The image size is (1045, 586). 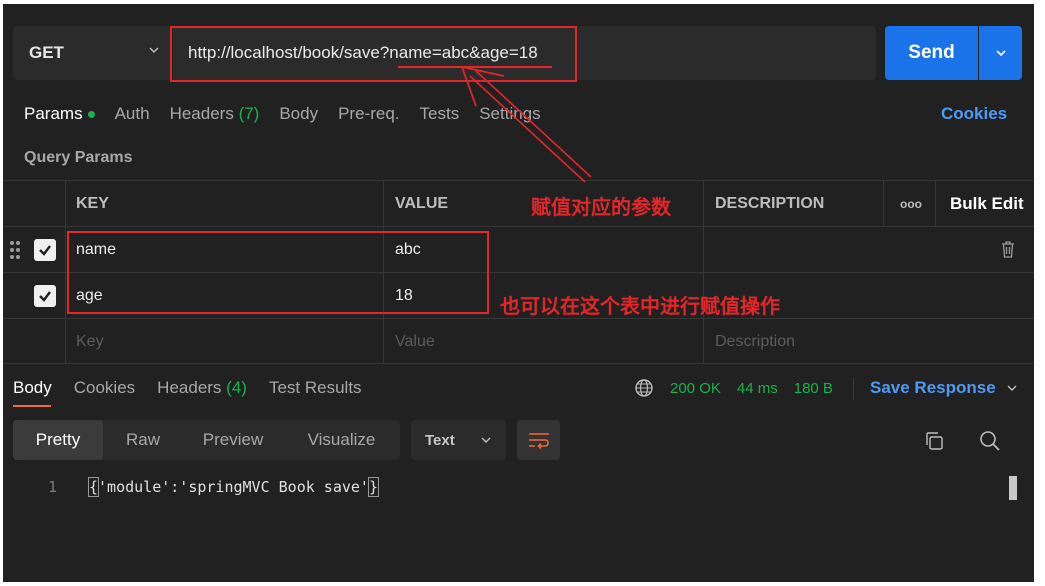 I want to click on tab-response-body: Body, so click(x=32, y=388).